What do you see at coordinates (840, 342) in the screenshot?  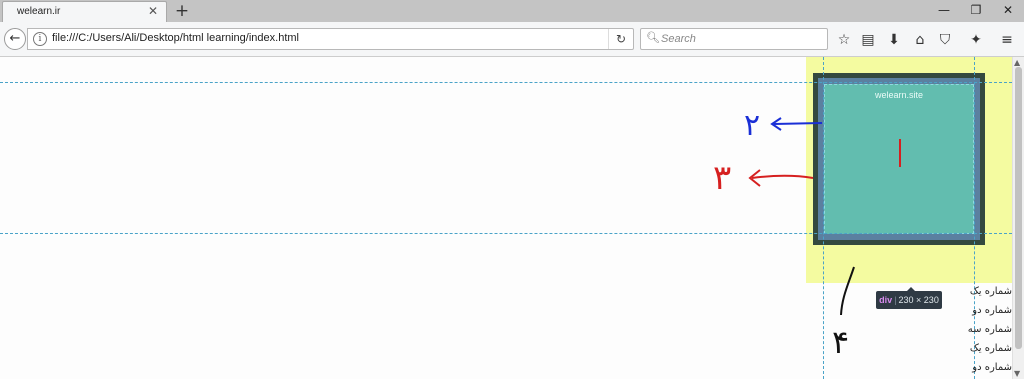 I see `annotation-4: ۴` at bounding box center [840, 342].